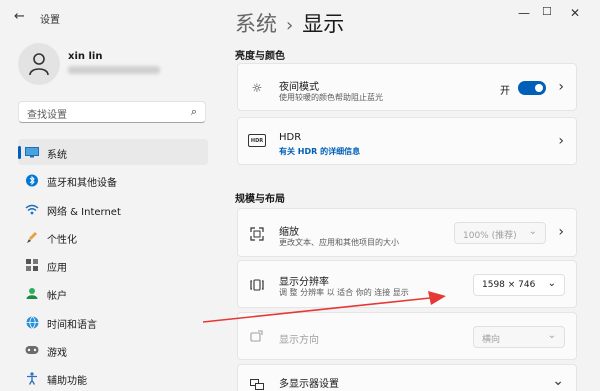 The height and width of the screenshot is (391, 600). What do you see at coordinates (324, 307) in the screenshot?
I see `annotation-arrow` at bounding box center [324, 307].